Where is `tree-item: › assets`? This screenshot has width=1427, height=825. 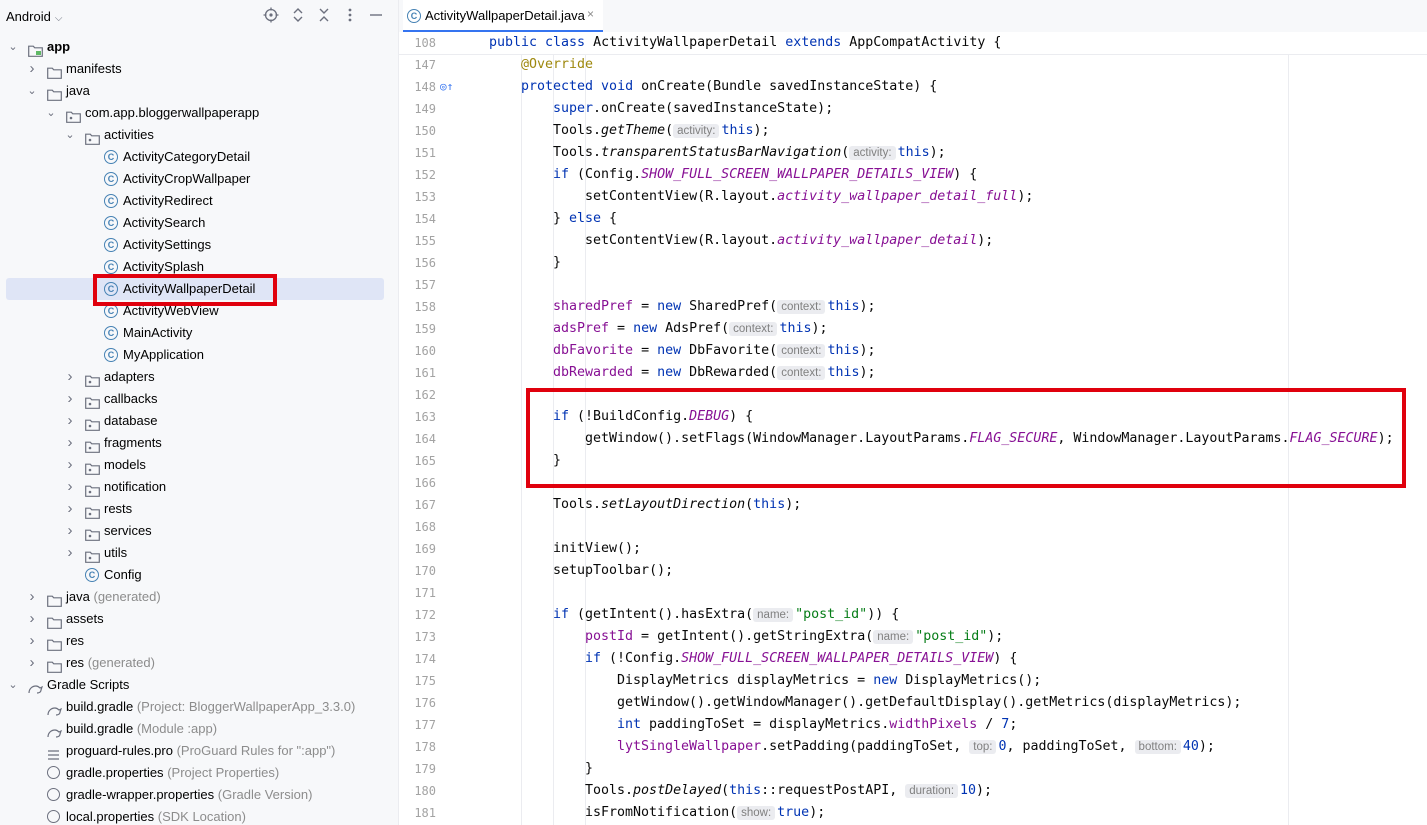 tree-item: › assets is located at coordinates (199, 619).